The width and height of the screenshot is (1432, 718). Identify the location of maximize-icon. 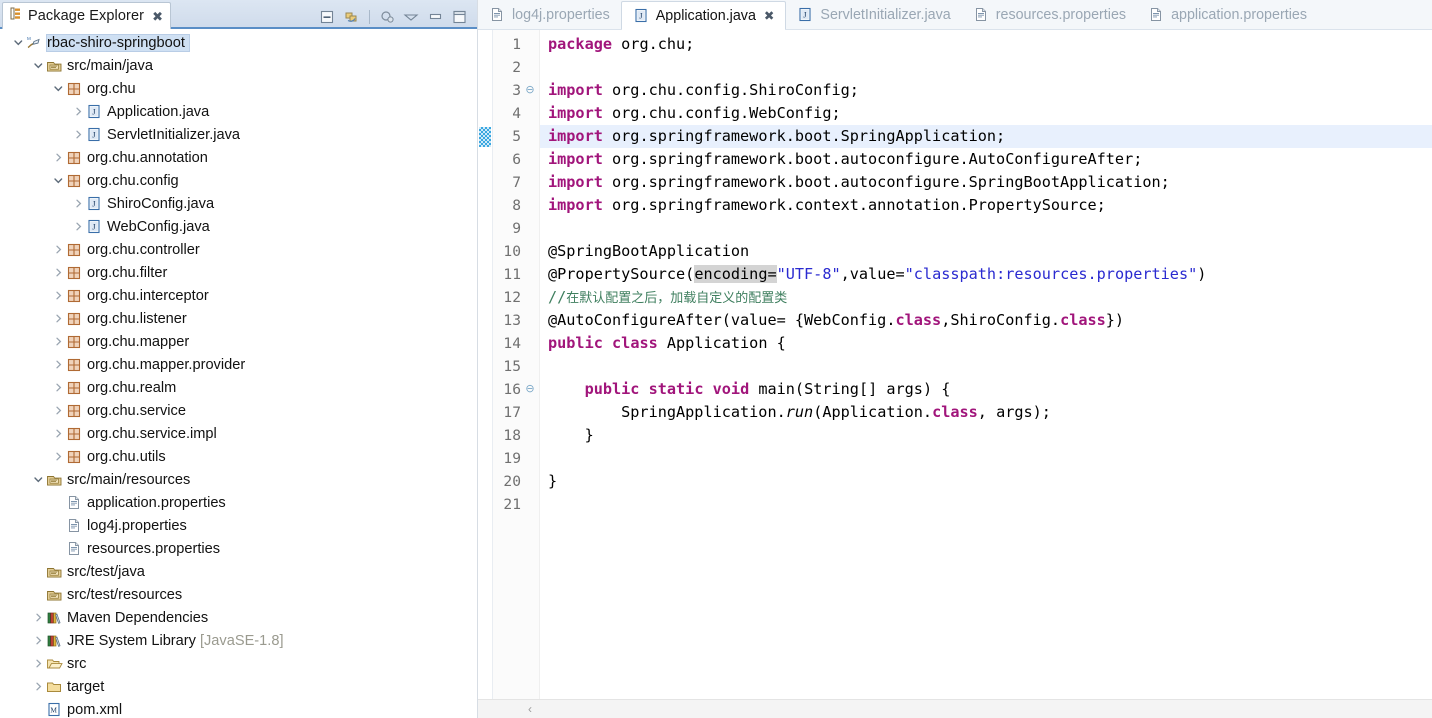
(459, 17).